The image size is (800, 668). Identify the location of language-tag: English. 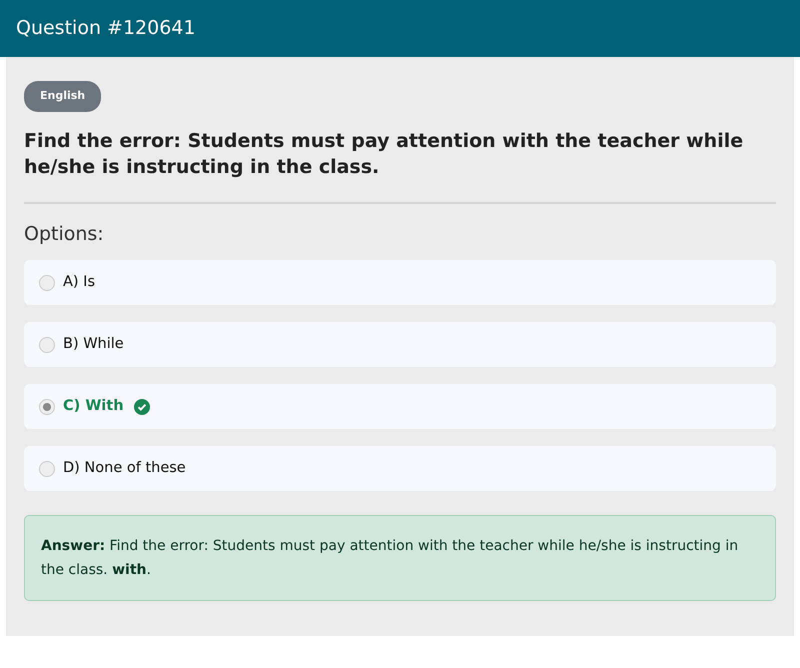
(63, 96).